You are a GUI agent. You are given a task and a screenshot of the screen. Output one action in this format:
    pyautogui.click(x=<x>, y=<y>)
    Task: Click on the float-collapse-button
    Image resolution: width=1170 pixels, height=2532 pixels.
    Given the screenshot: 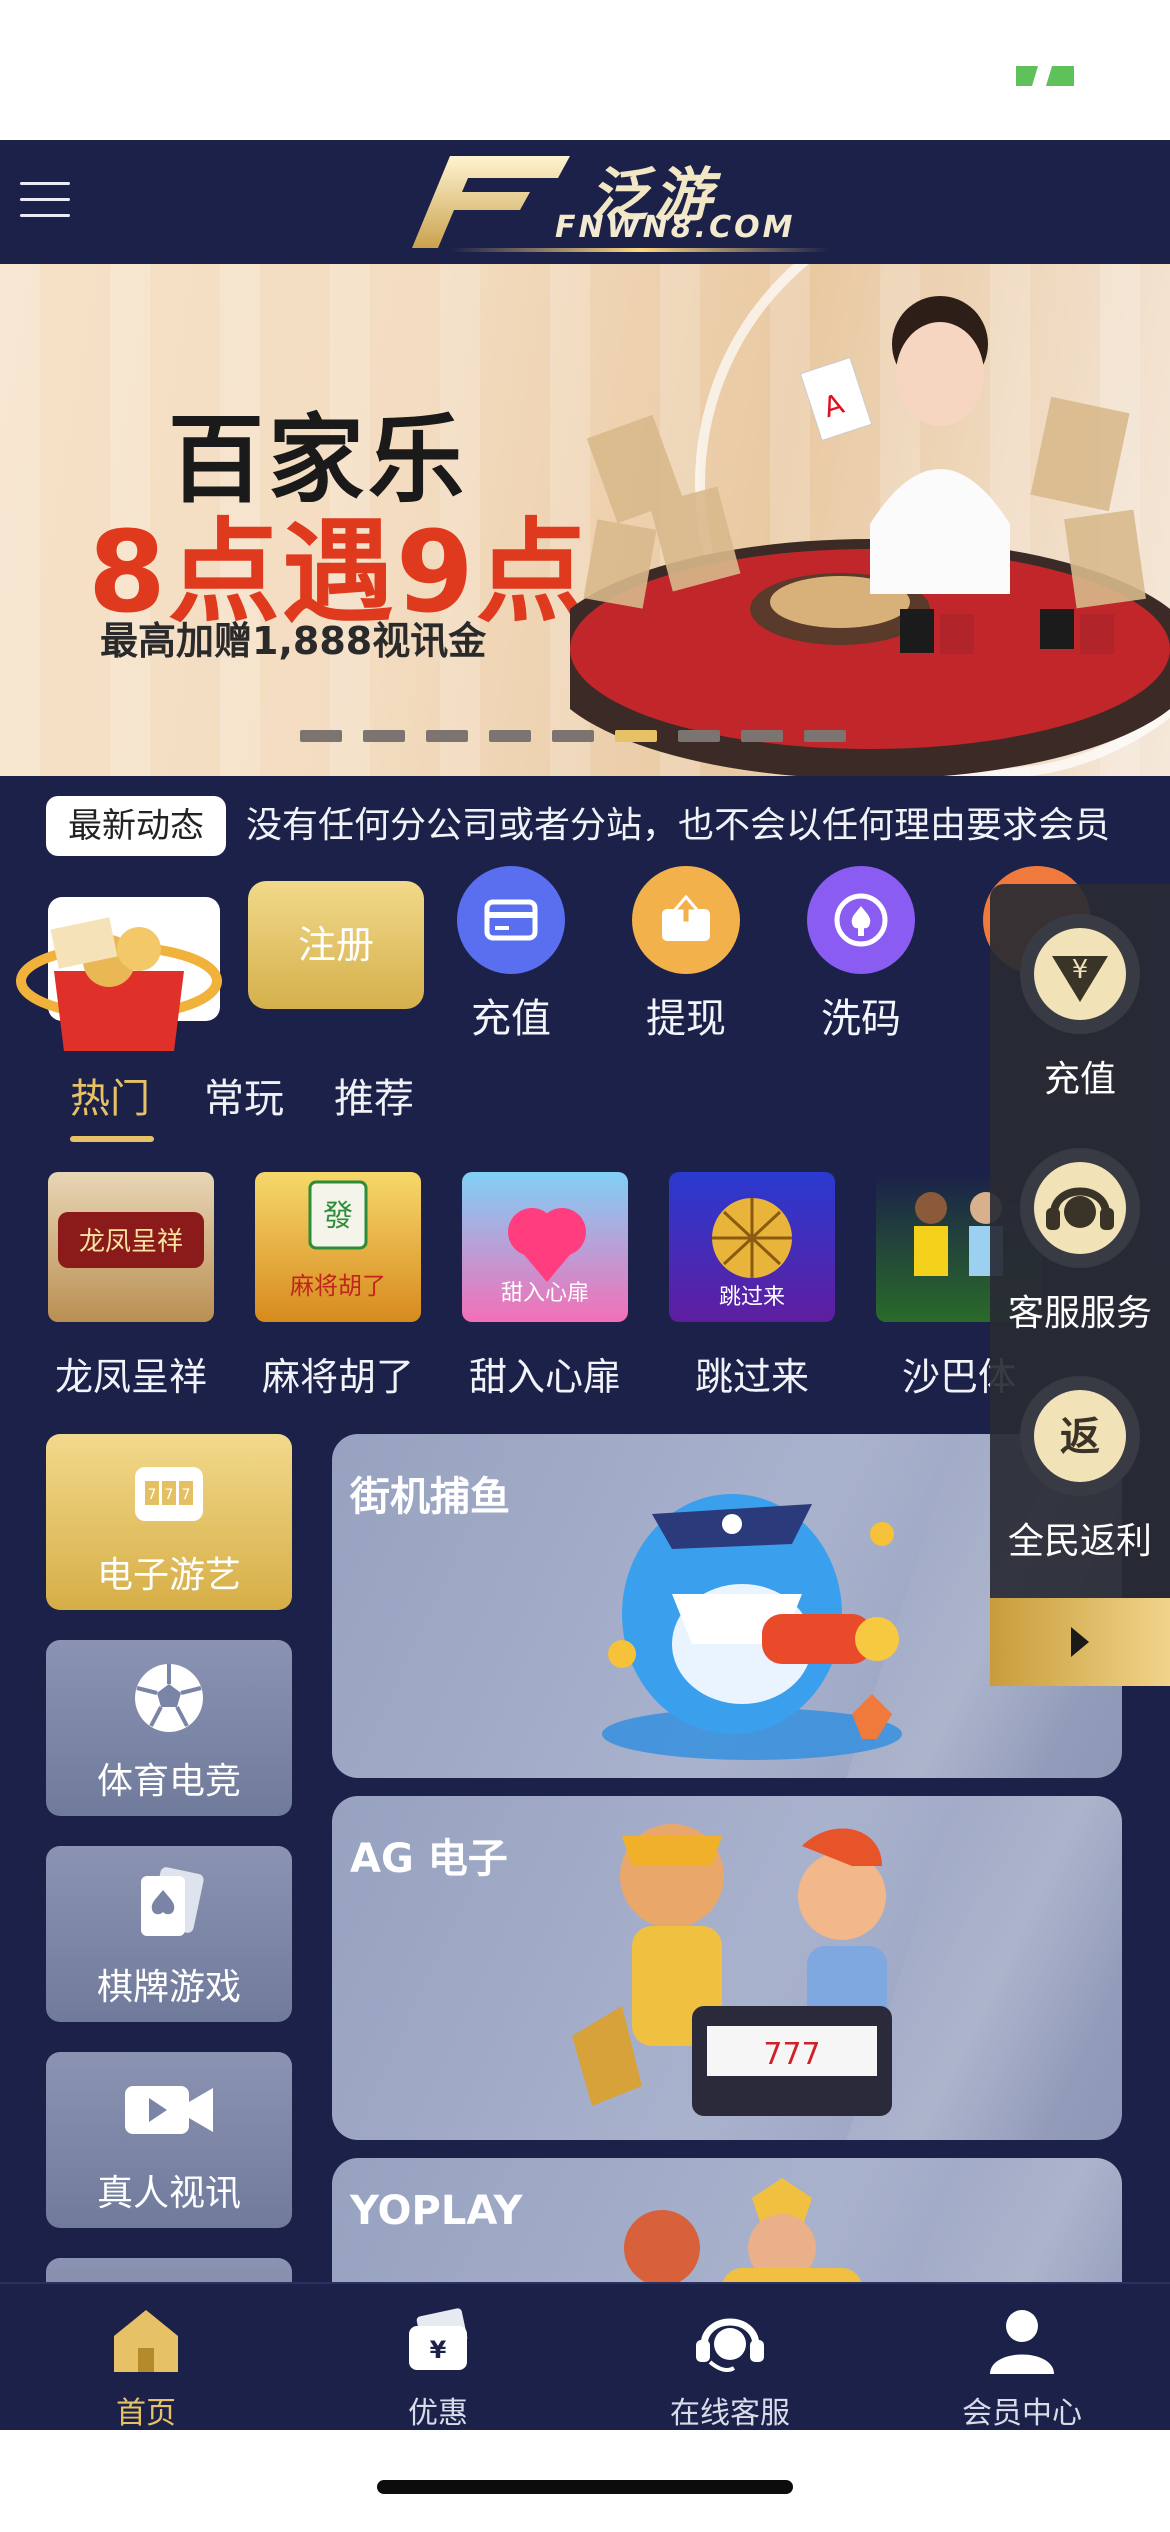 What is the action you would take?
    pyautogui.click(x=1080, y=1642)
    